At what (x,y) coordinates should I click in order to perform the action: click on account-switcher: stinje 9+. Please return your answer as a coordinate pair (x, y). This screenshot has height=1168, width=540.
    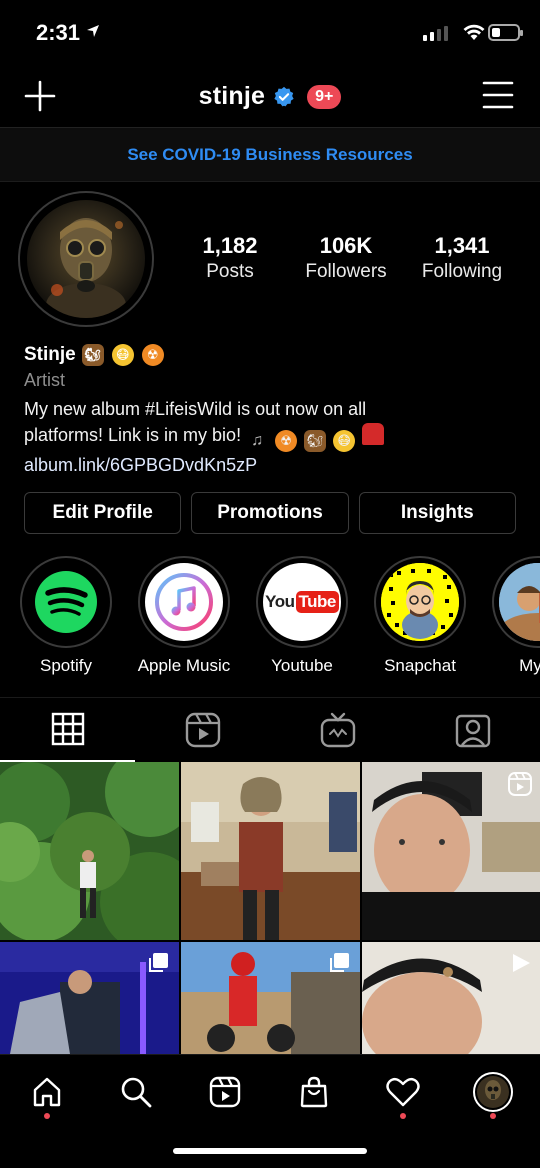
    Looking at the image, I should click on (270, 96).